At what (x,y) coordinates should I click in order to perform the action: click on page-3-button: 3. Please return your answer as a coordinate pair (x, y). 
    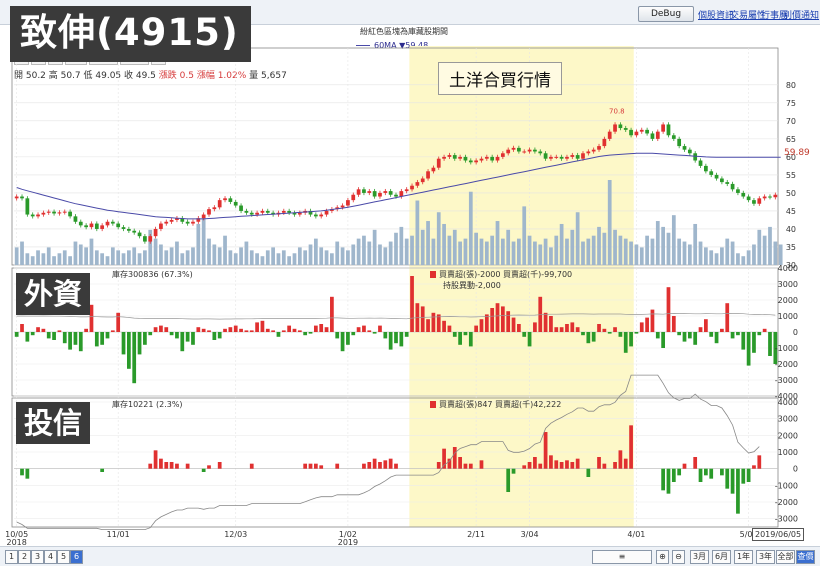
    Looking at the image, I should click on (37, 557).